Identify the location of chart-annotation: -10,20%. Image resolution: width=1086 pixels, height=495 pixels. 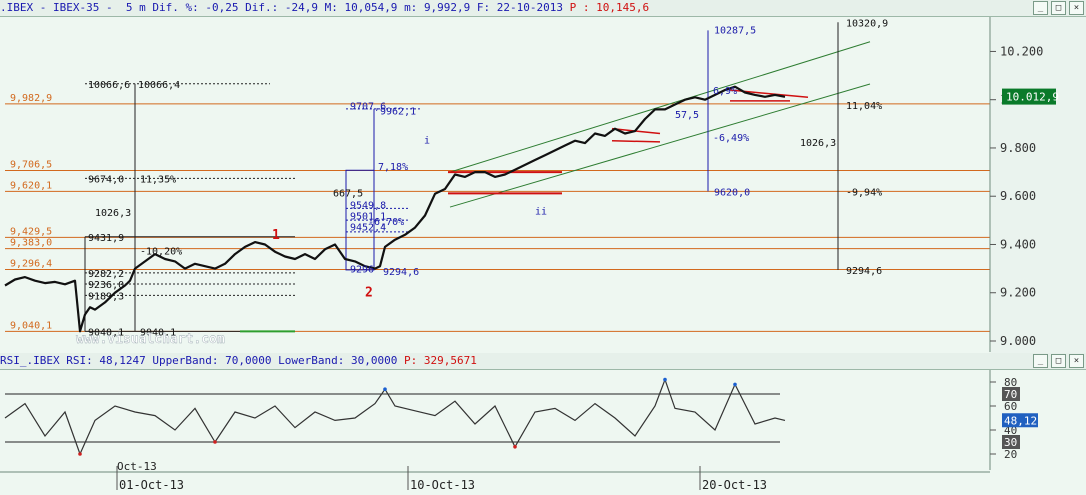
(161, 252).